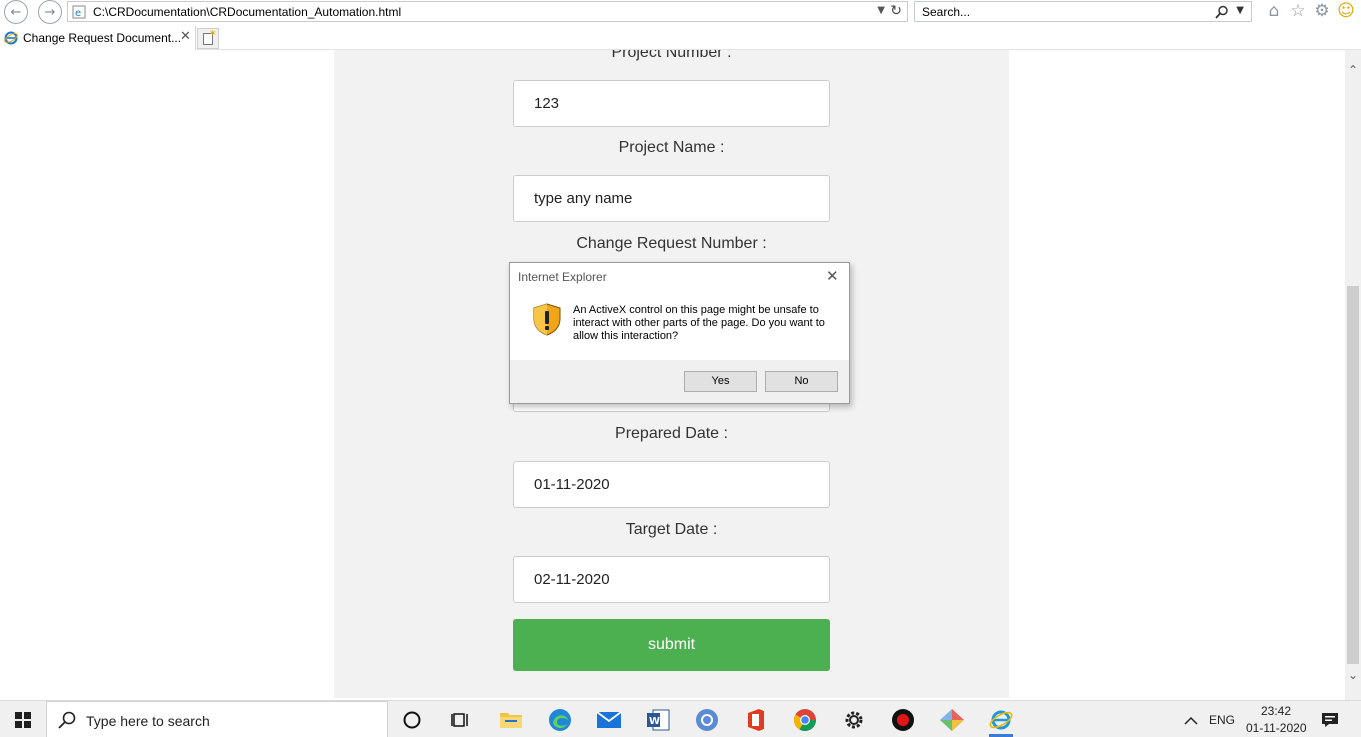 Image resolution: width=1361 pixels, height=737 pixels. Describe the element at coordinates (609, 720) in the screenshot. I see `mail-icon` at that location.